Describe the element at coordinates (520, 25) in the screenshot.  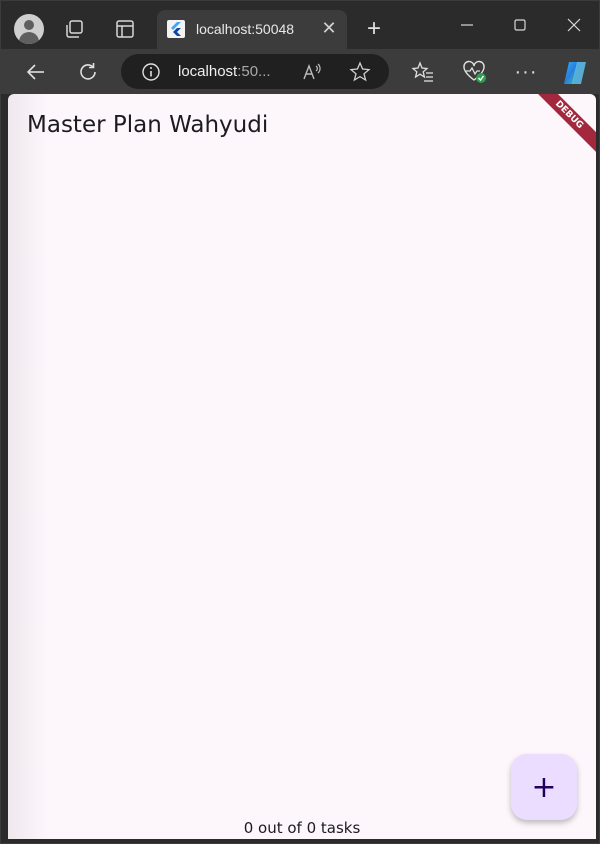
I see `maximize-icon` at that location.